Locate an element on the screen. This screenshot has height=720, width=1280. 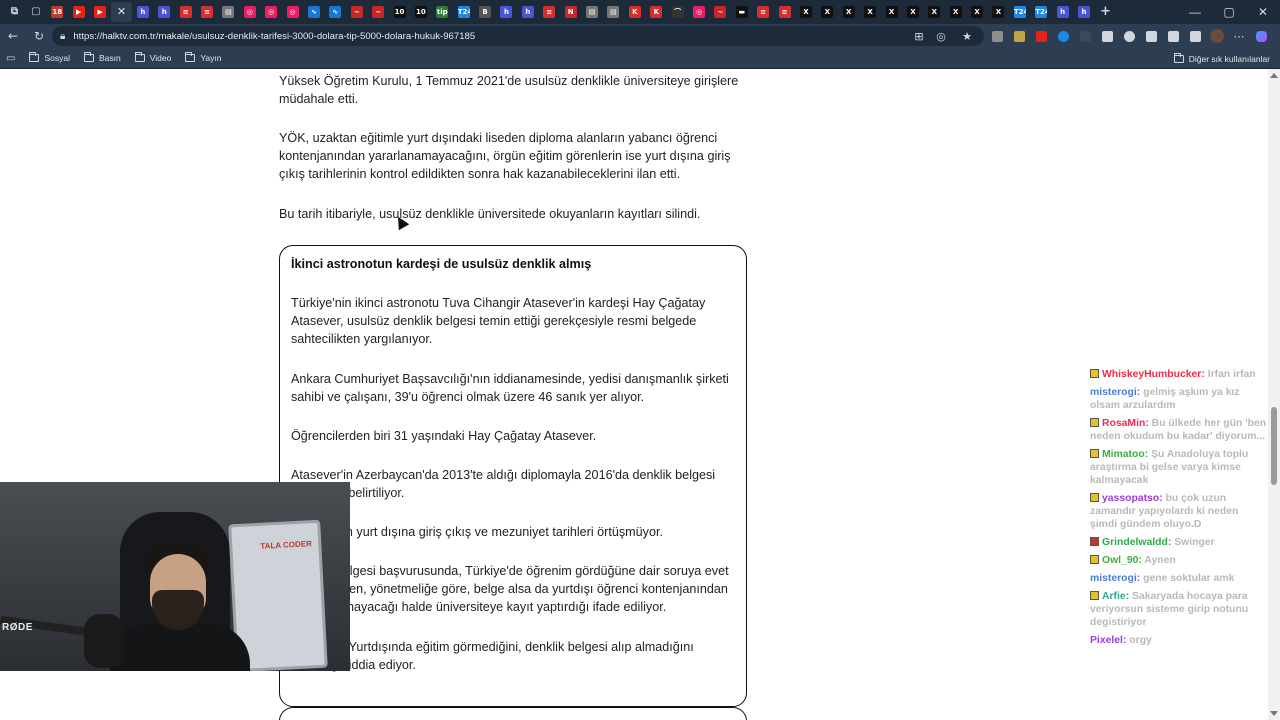
scroll-up-icon is located at coordinates (1274, 75).